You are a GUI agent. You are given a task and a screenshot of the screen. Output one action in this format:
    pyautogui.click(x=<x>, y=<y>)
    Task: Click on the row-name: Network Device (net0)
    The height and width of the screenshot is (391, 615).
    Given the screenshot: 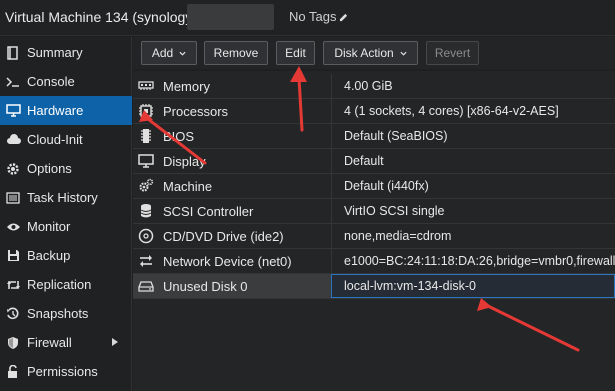 What is the action you would take?
    pyautogui.click(x=227, y=261)
    